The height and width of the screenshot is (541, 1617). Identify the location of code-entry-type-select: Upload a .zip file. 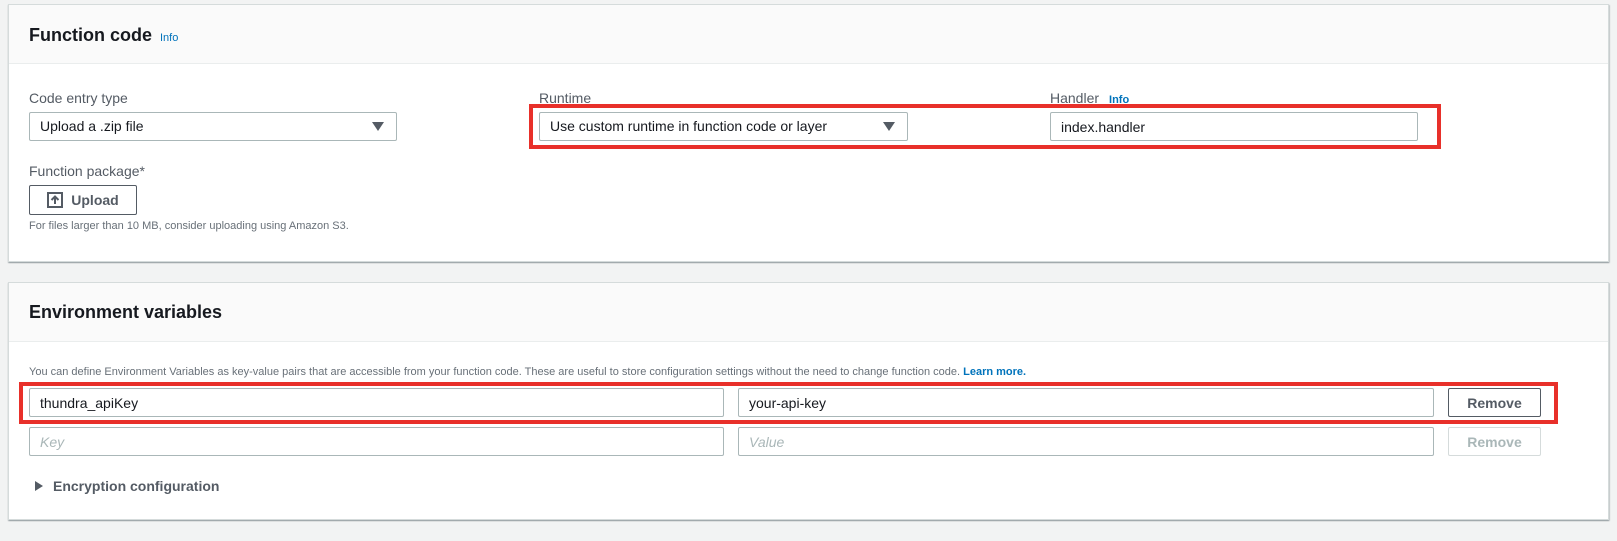
(213, 126).